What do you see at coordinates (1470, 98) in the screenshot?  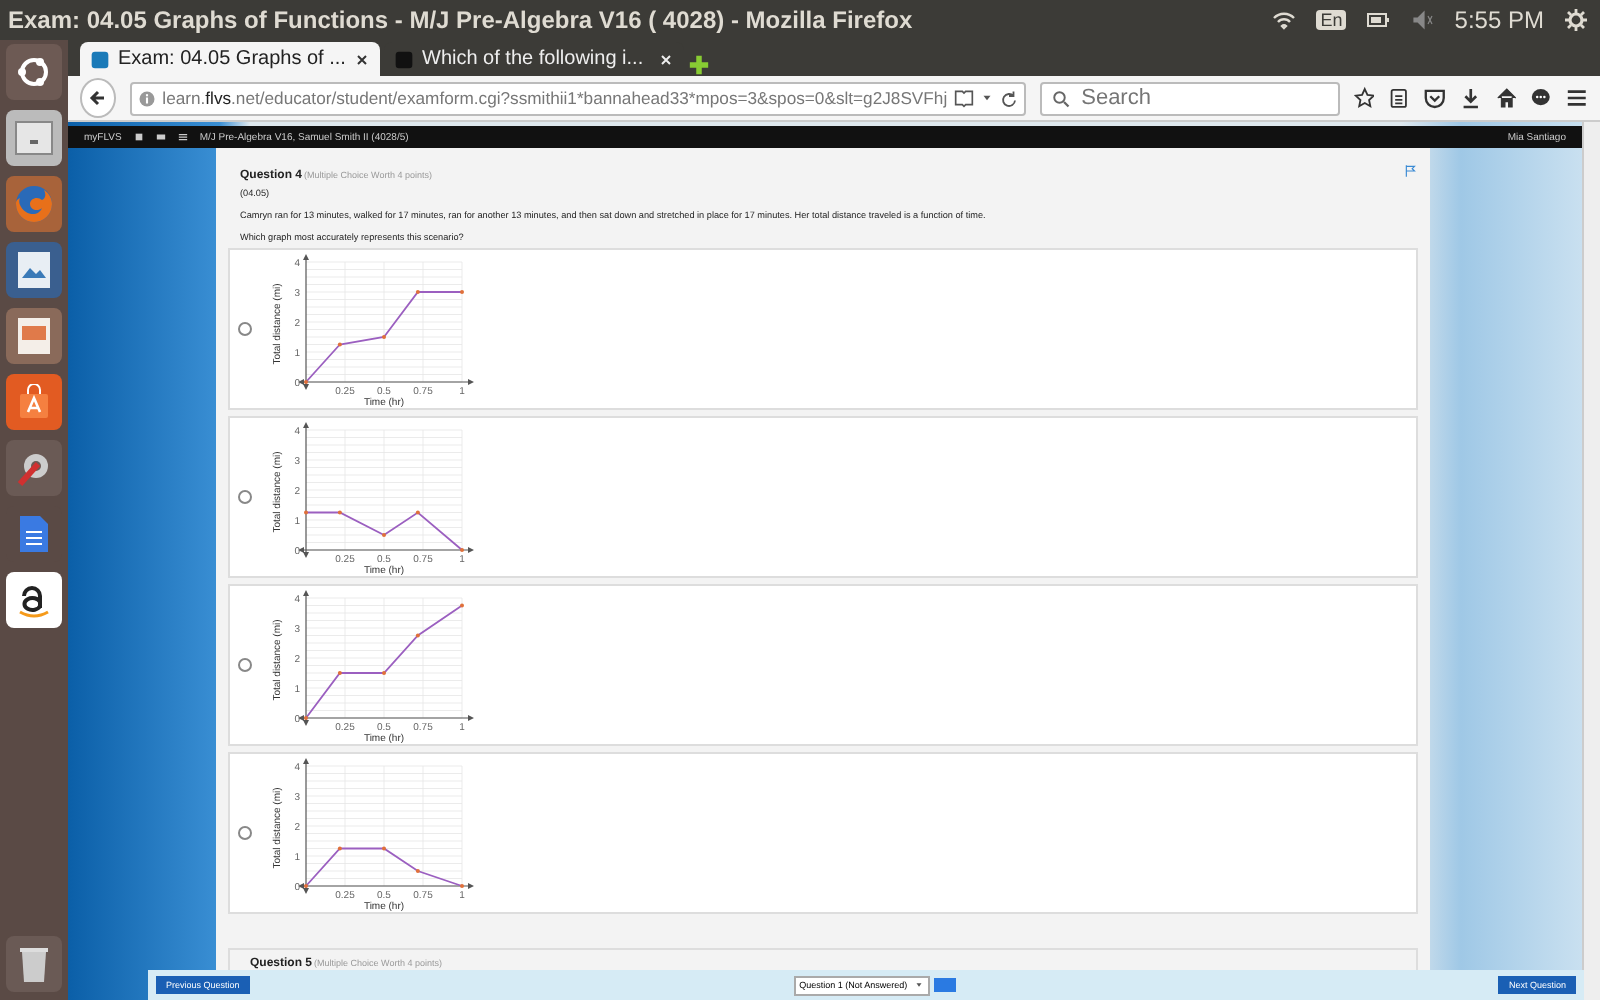 I see `download-icon` at bounding box center [1470, 98].